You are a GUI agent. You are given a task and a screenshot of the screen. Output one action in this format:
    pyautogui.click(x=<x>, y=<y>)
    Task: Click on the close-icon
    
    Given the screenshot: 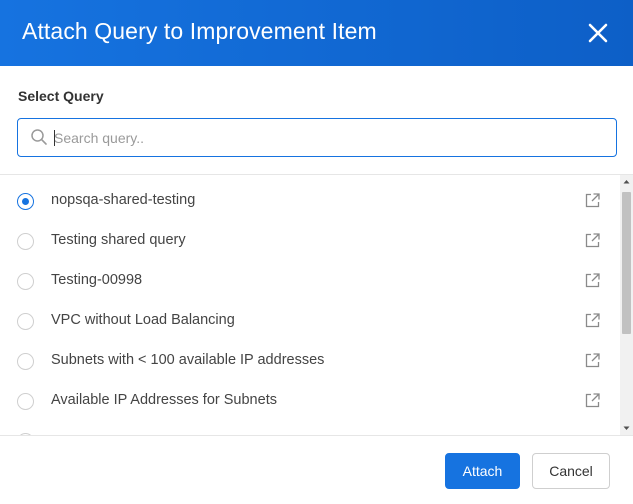 What is the action you would take?
    pyautogui.click(x=598, y=33)
    